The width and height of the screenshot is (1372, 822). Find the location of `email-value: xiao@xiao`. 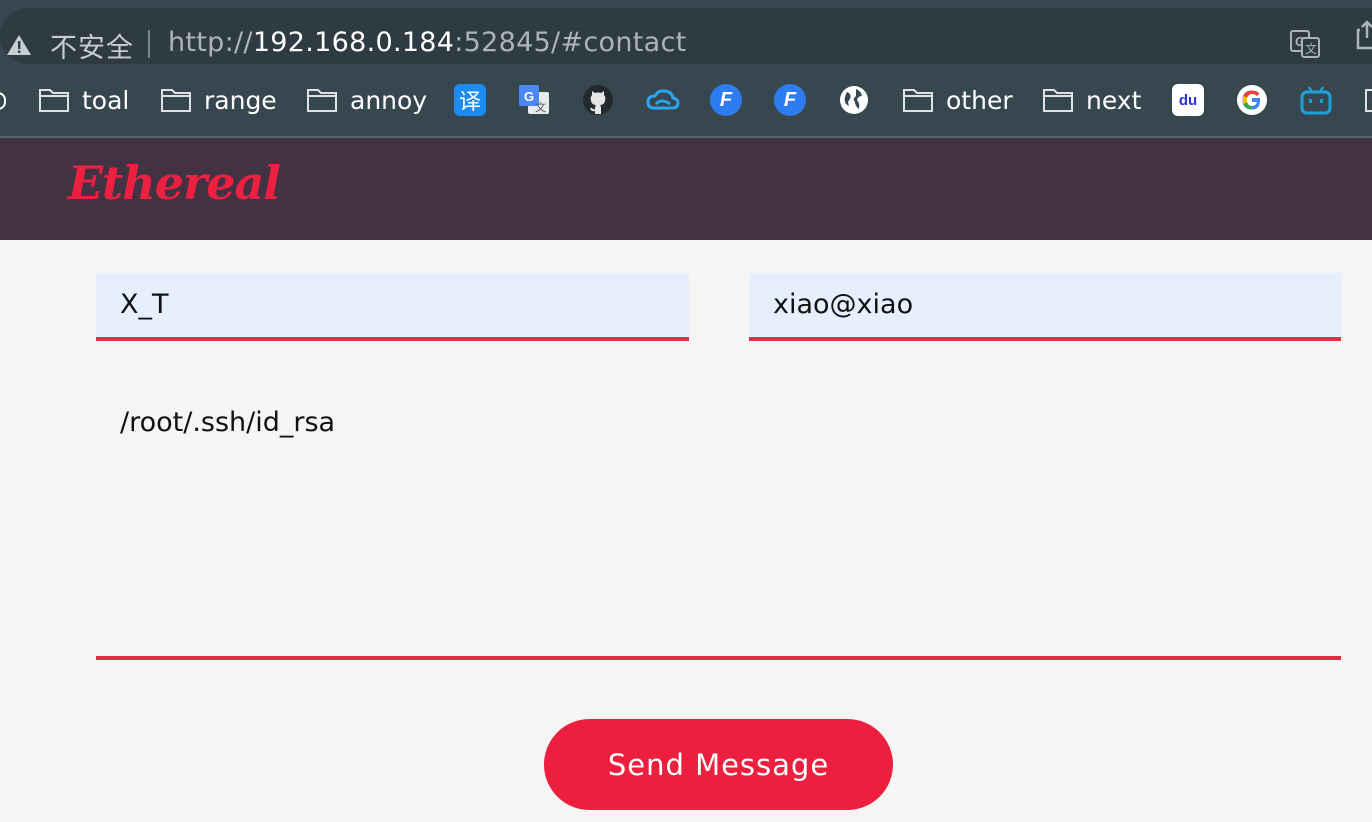

email-value: xiao@xiao is located at coordinates (843, 304).